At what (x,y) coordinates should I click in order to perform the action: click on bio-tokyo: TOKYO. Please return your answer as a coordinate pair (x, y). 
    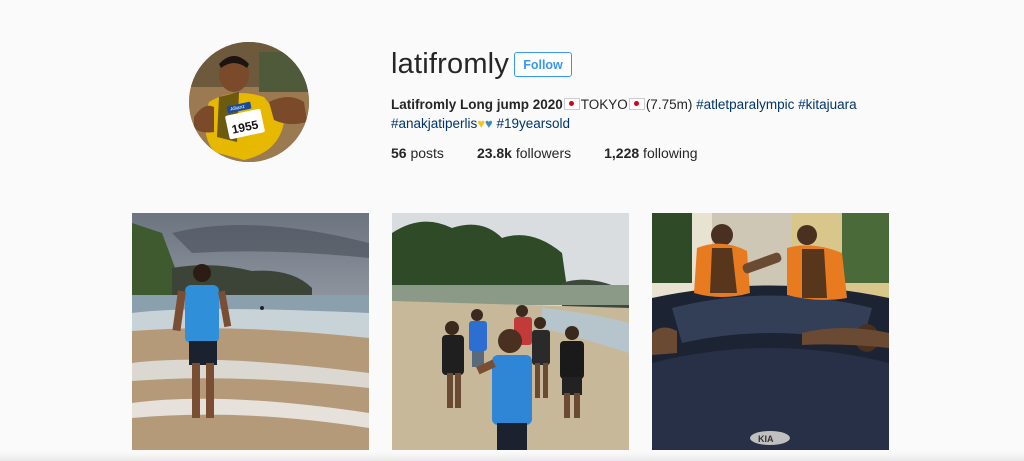
    Looking at the image, I should click on (604, 104).